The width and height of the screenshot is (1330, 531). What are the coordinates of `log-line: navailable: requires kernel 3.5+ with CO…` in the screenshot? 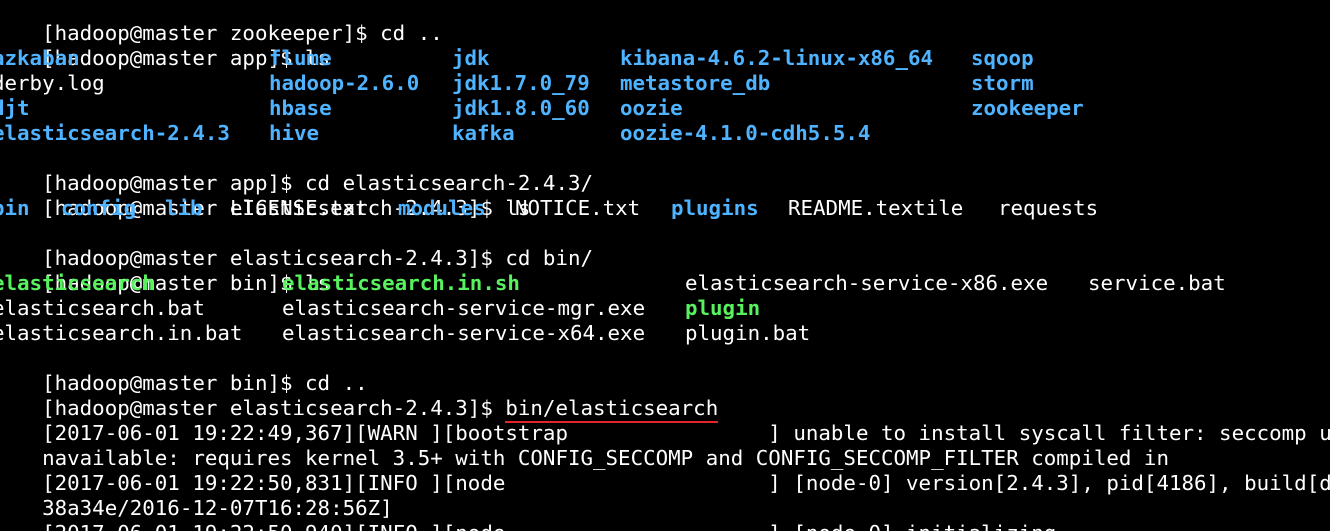 It's located at (584, 445).